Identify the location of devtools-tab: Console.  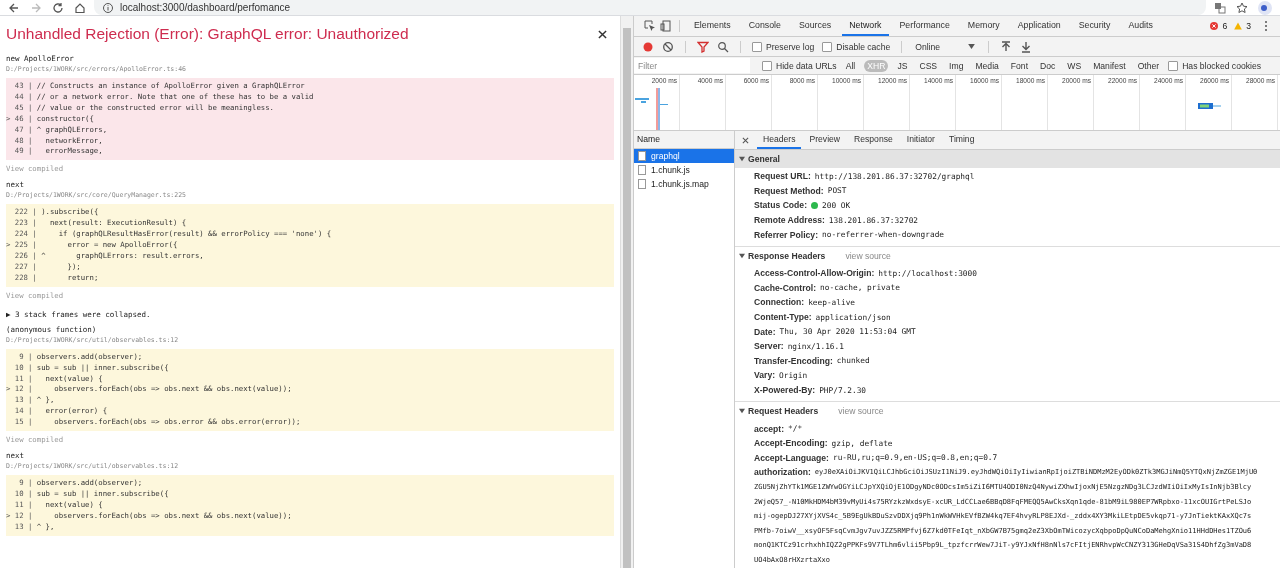
(764, 26).